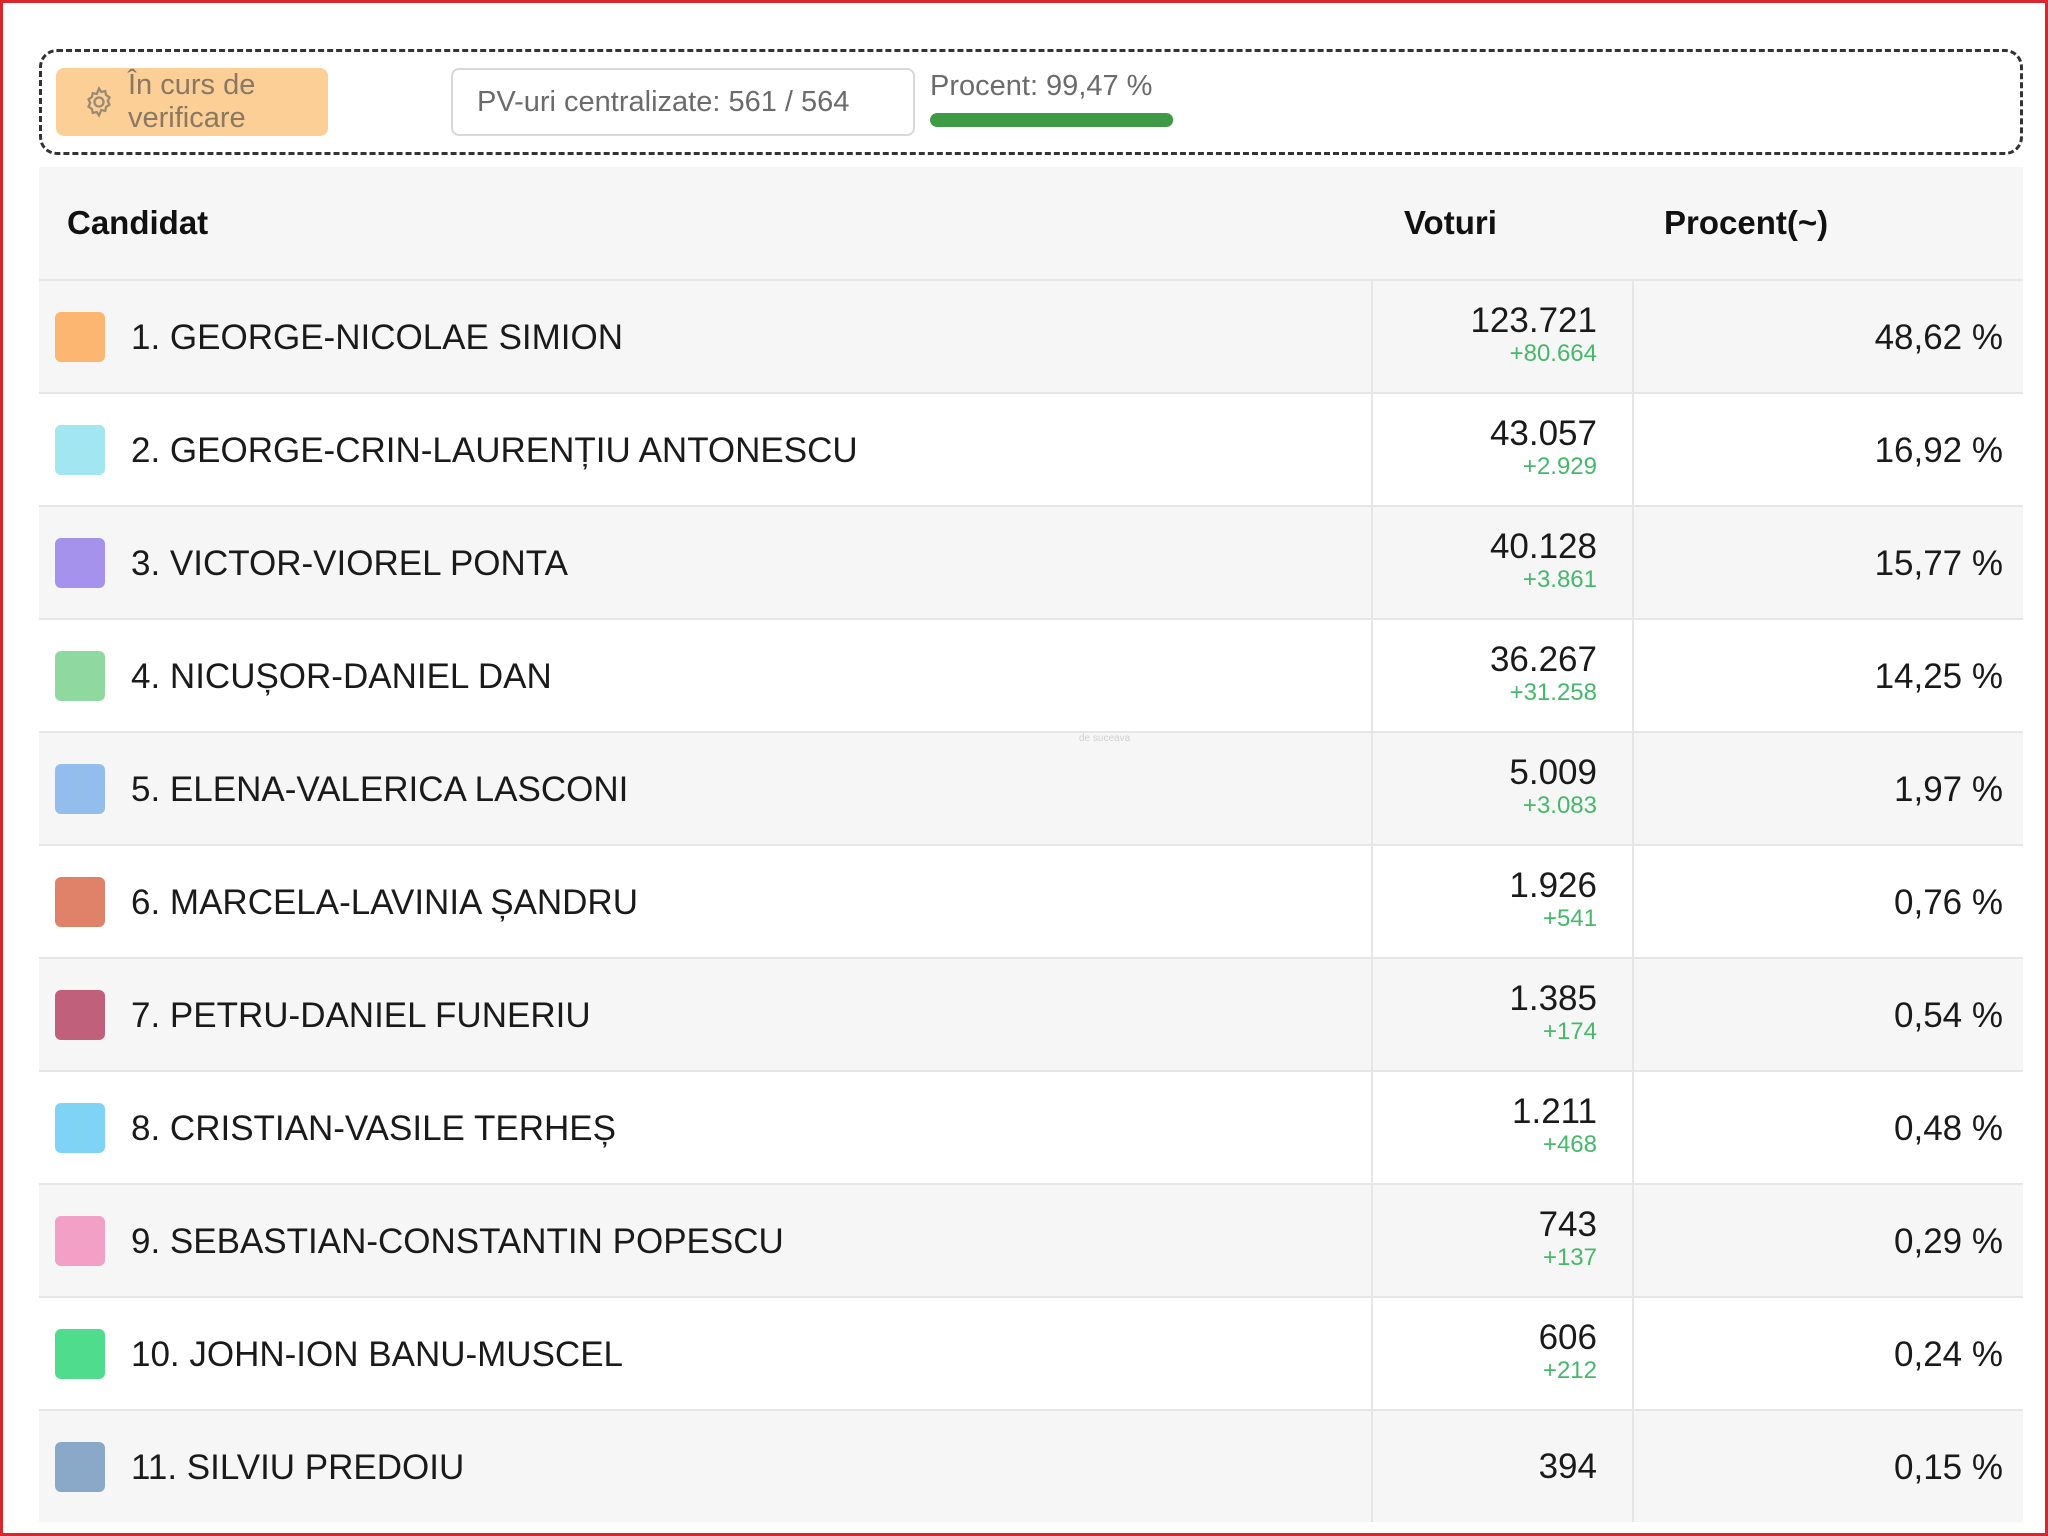  Describe the element at coordinates (384, 902) in the screenshot. I see `candidate-name: 6. MARCELA-LAVINIA ȘANDRU` at that location.